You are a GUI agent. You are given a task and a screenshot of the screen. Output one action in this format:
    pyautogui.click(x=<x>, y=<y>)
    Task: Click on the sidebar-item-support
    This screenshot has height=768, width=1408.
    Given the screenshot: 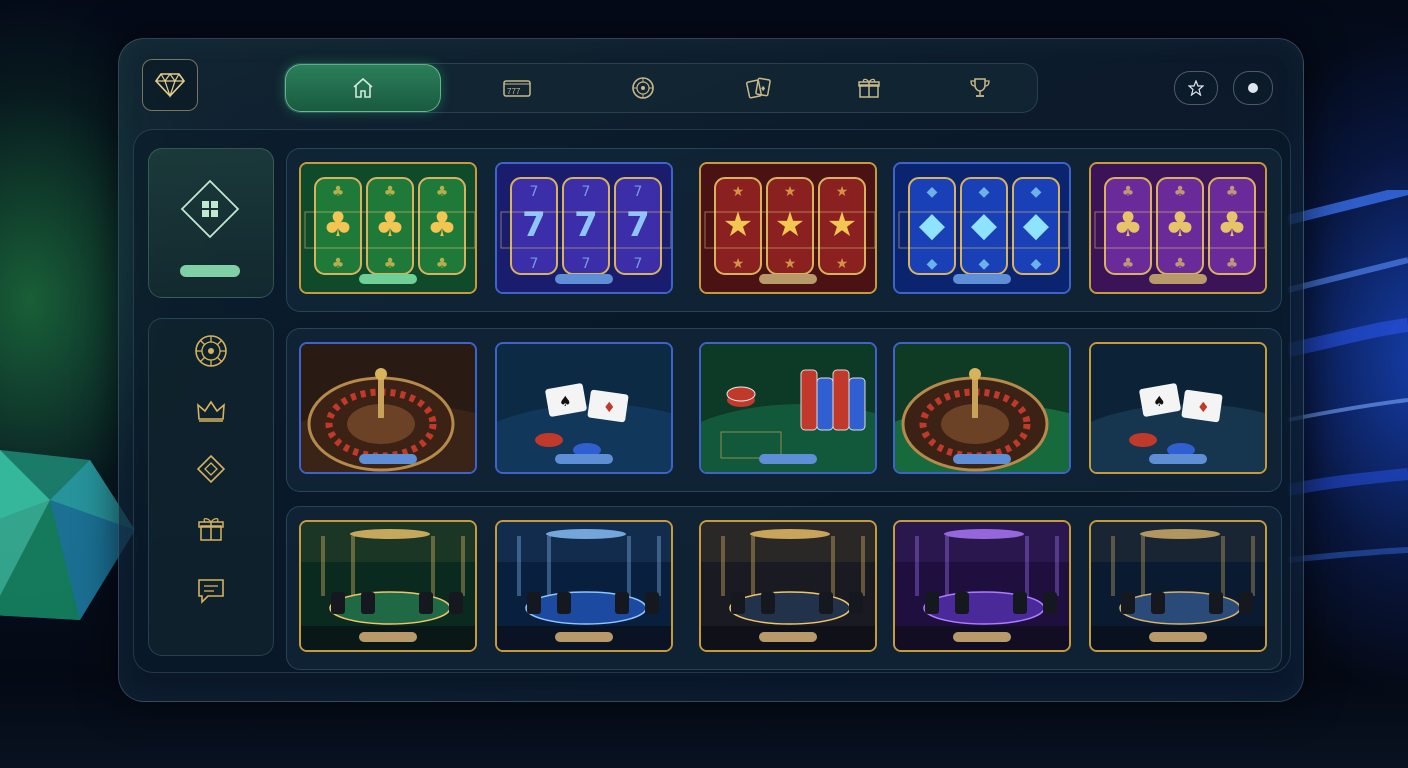 What is the action you would take?
    pyautogui.click(x=211, y=591)
    